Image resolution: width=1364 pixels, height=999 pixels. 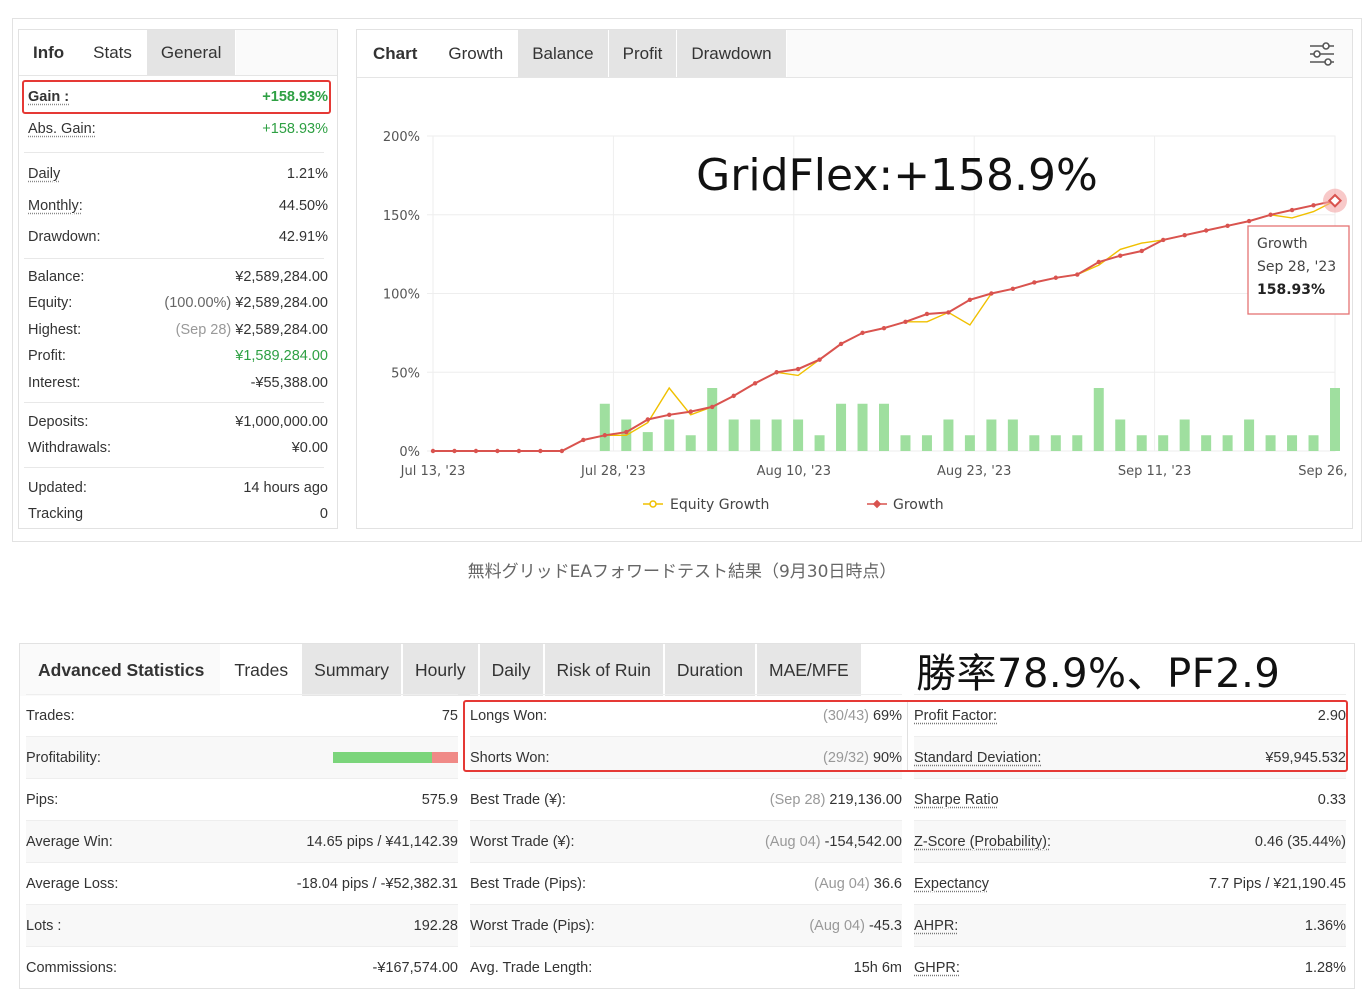 What do you see at coordinates (810, 670) in the screenshot?
I see `tab-mae-mfe: MAE/MFE` at bounding box center [810, 670].